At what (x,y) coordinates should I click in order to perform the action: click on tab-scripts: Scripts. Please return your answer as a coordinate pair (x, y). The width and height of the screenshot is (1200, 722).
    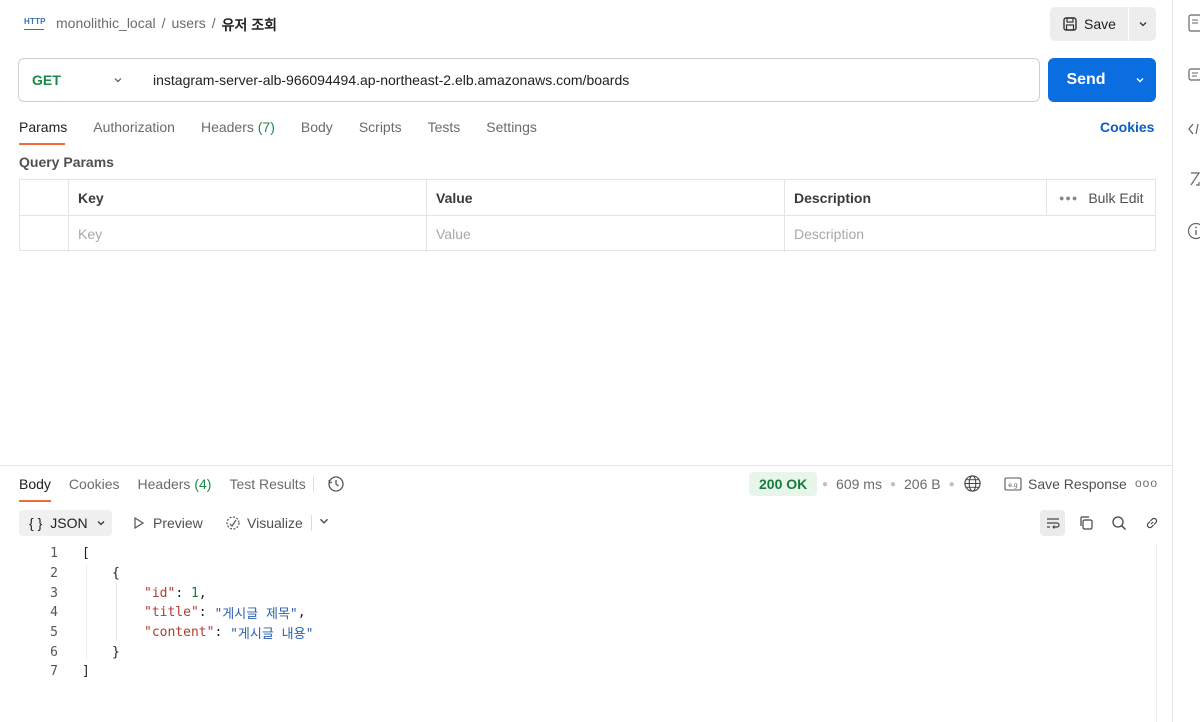
    Looking at the image, I should click on (380, 127).